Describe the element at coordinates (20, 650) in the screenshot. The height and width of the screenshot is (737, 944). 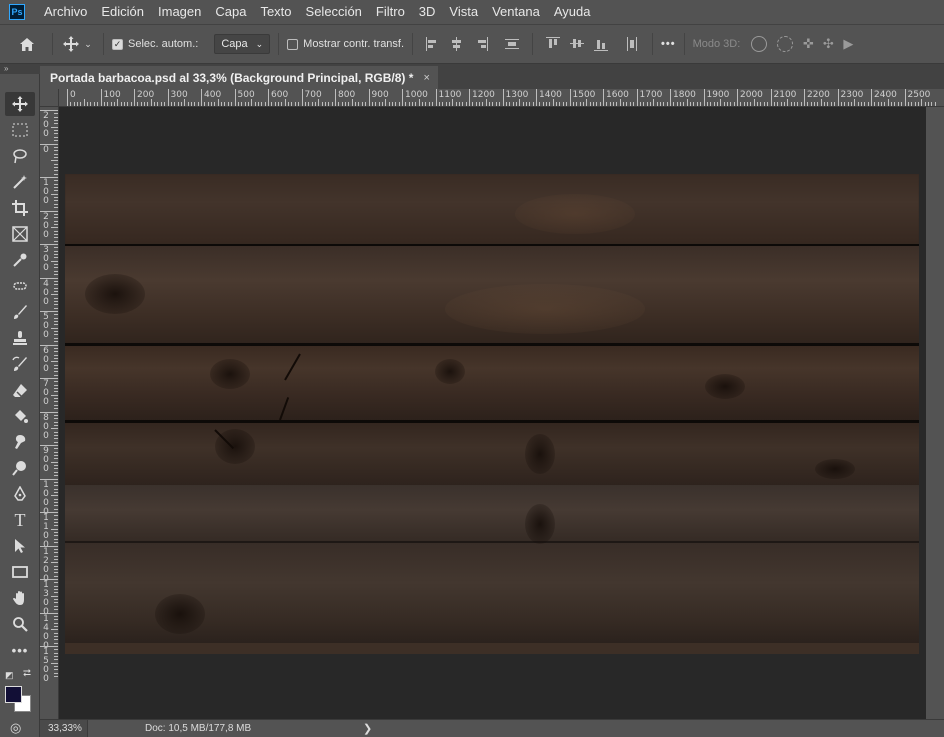
I see `edit-toolbar-icon: •••` at that location.